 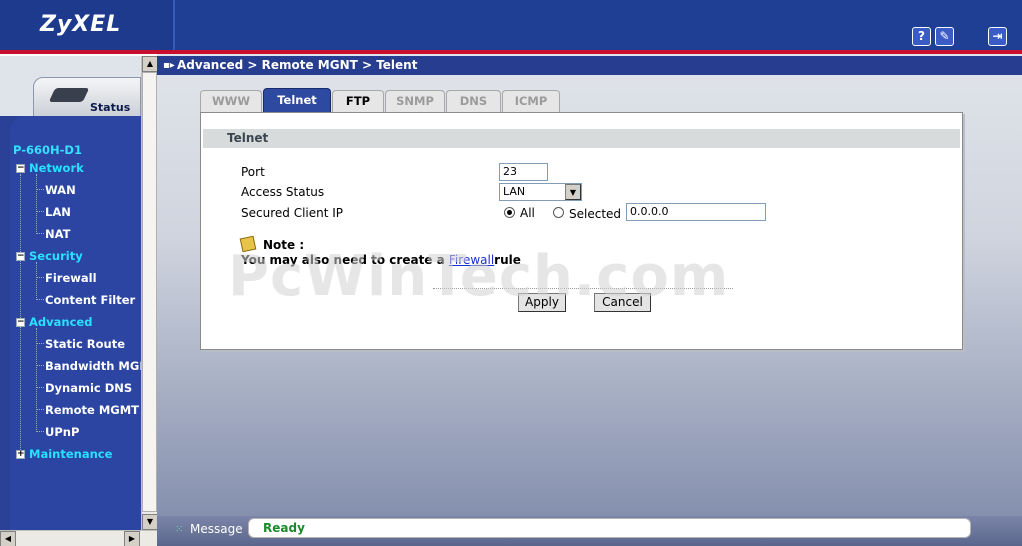 I want to click on tab-icmp: ICMP, so click(x=531, y=101).